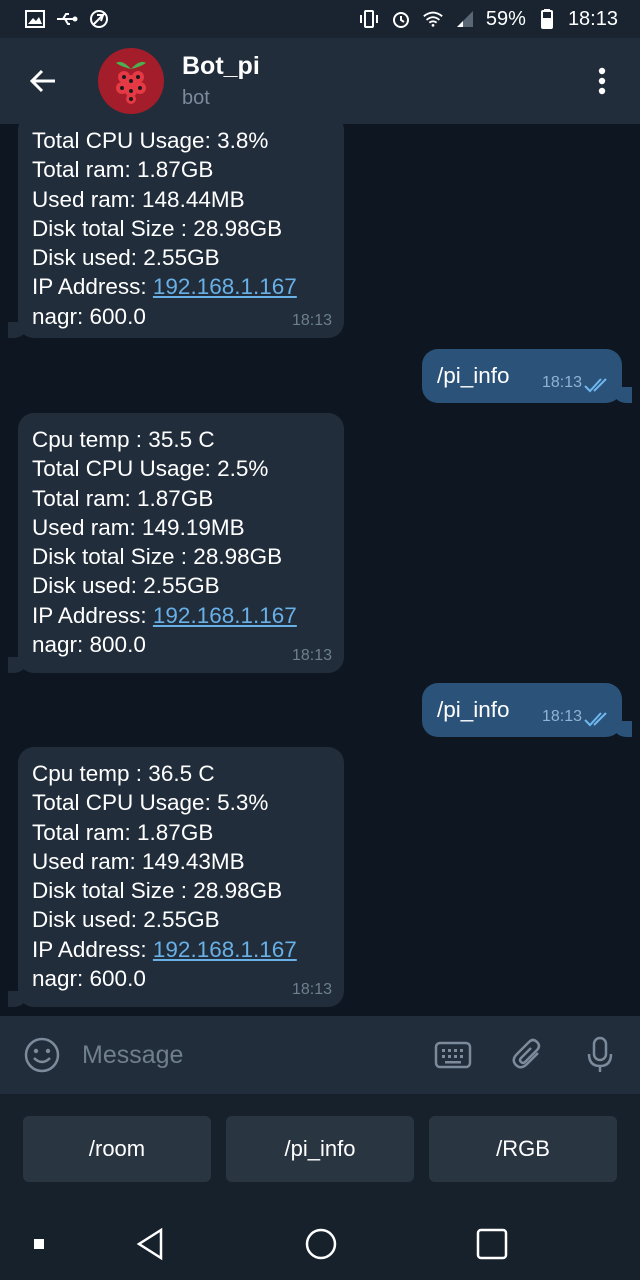 This screenshot has width=640, height=1280. I want to click on nav-back-button, so click(150, 1244).